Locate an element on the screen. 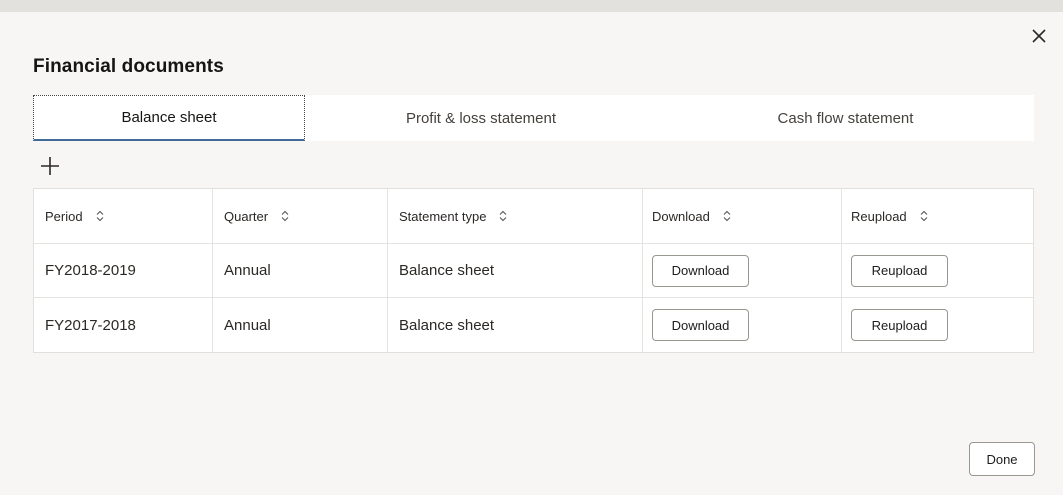  column-header-label: Quarter is located at coordinates (246, 216).